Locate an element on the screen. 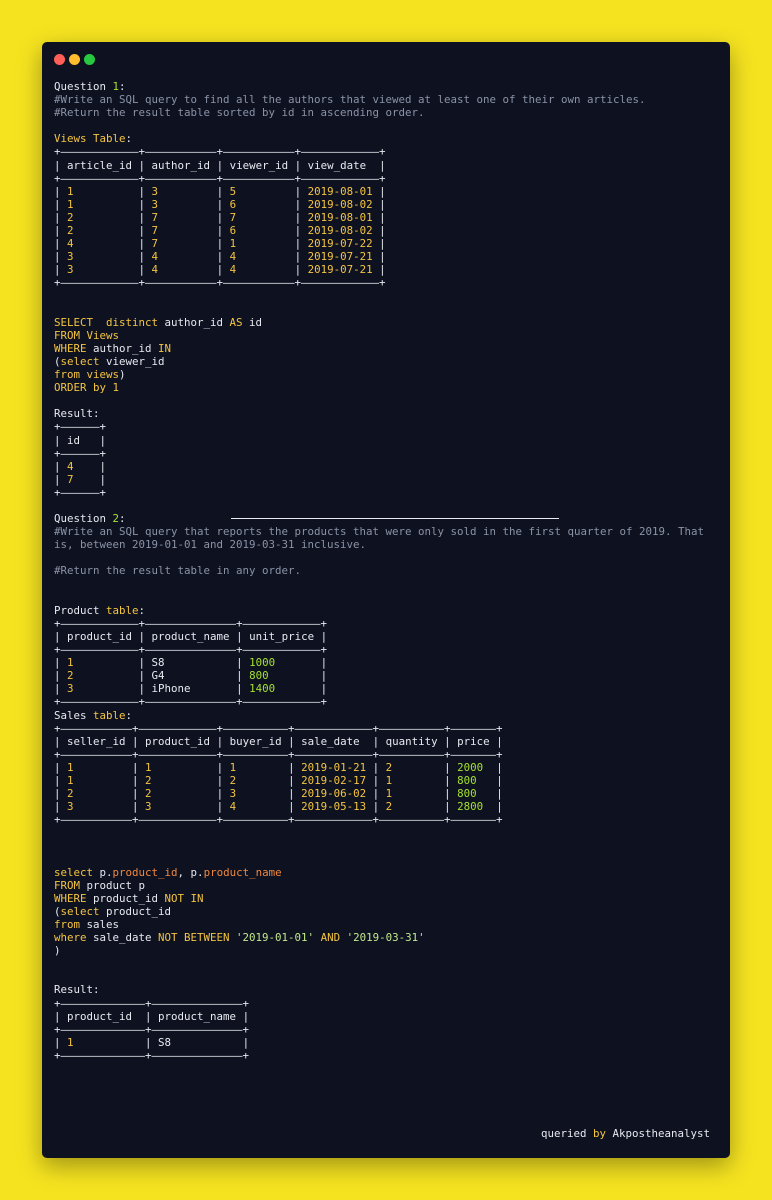  q2-comment: #Return the result table in any order. is located at coordinates (389, 570).